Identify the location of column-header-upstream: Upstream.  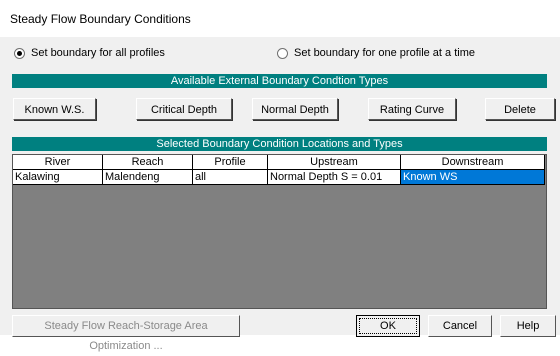
(334, 162).